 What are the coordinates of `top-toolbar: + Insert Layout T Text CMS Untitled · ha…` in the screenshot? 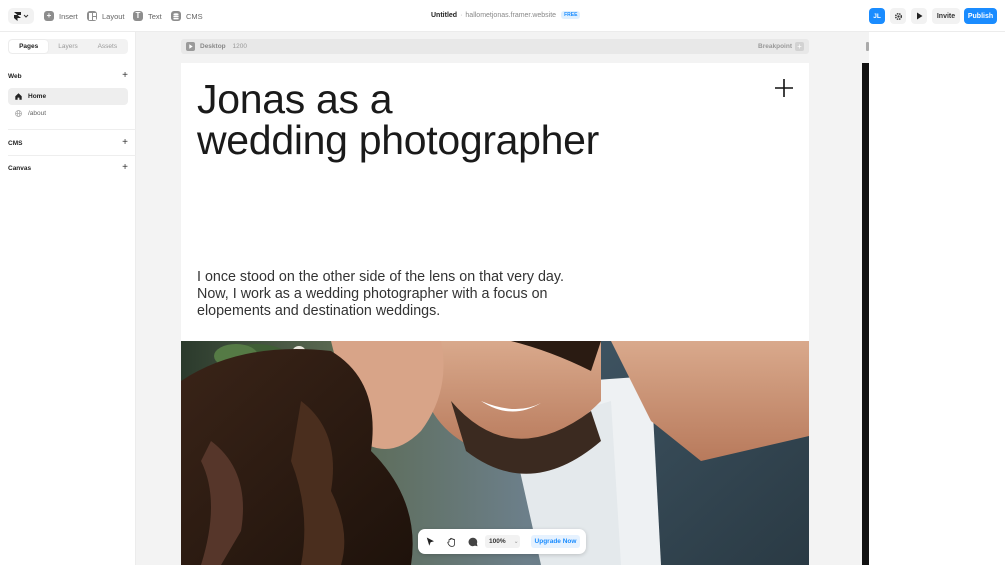 It's located at (502, 16).